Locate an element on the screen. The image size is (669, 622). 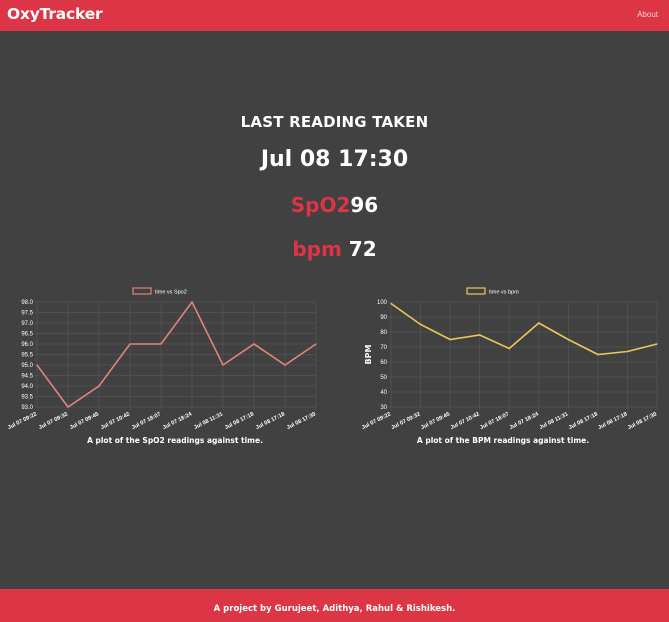
legend-label: time vs bpm is located at coordinates (504, 293).